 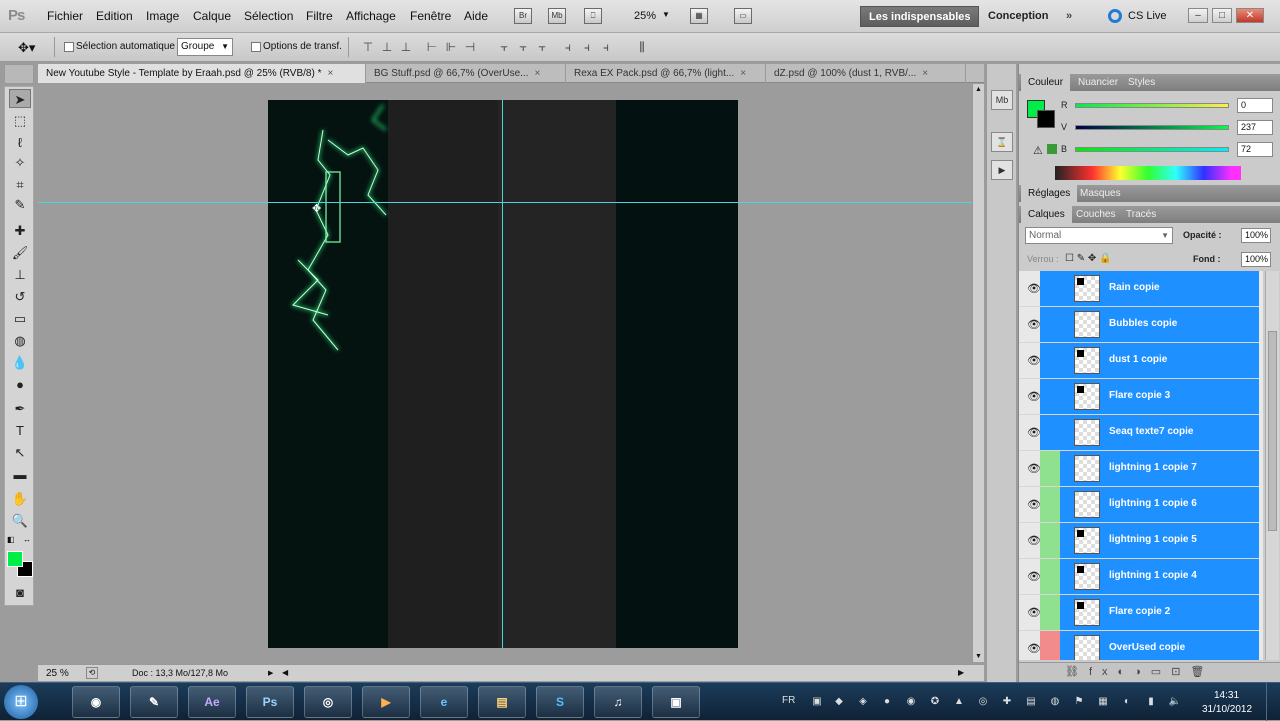 I want to click on background-color-swatch, so click(x=1046, y=119).